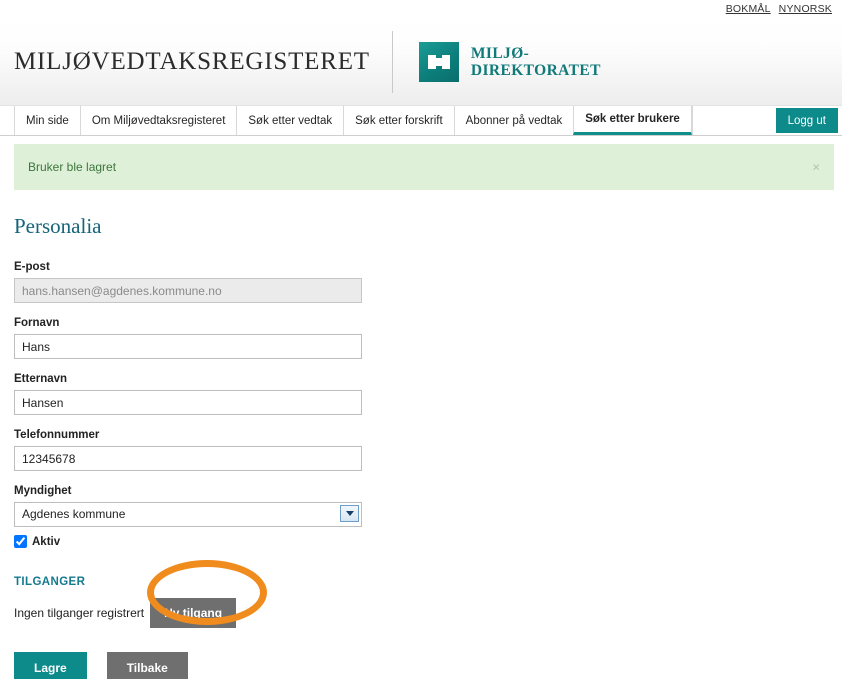  I want to click on ny-tilgang-button: Ny tilgang, so click(193, 613).